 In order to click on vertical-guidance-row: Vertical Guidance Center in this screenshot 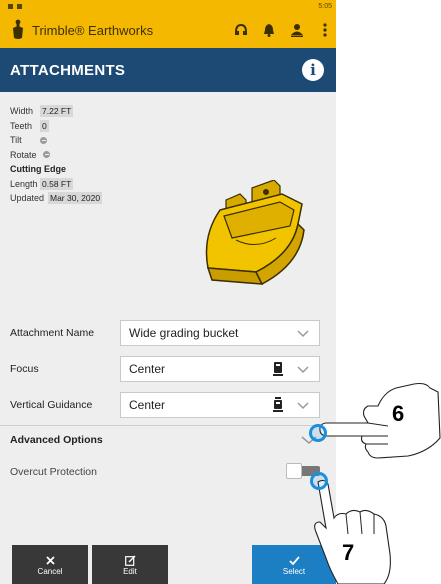, I will do `click(168, 405)`.